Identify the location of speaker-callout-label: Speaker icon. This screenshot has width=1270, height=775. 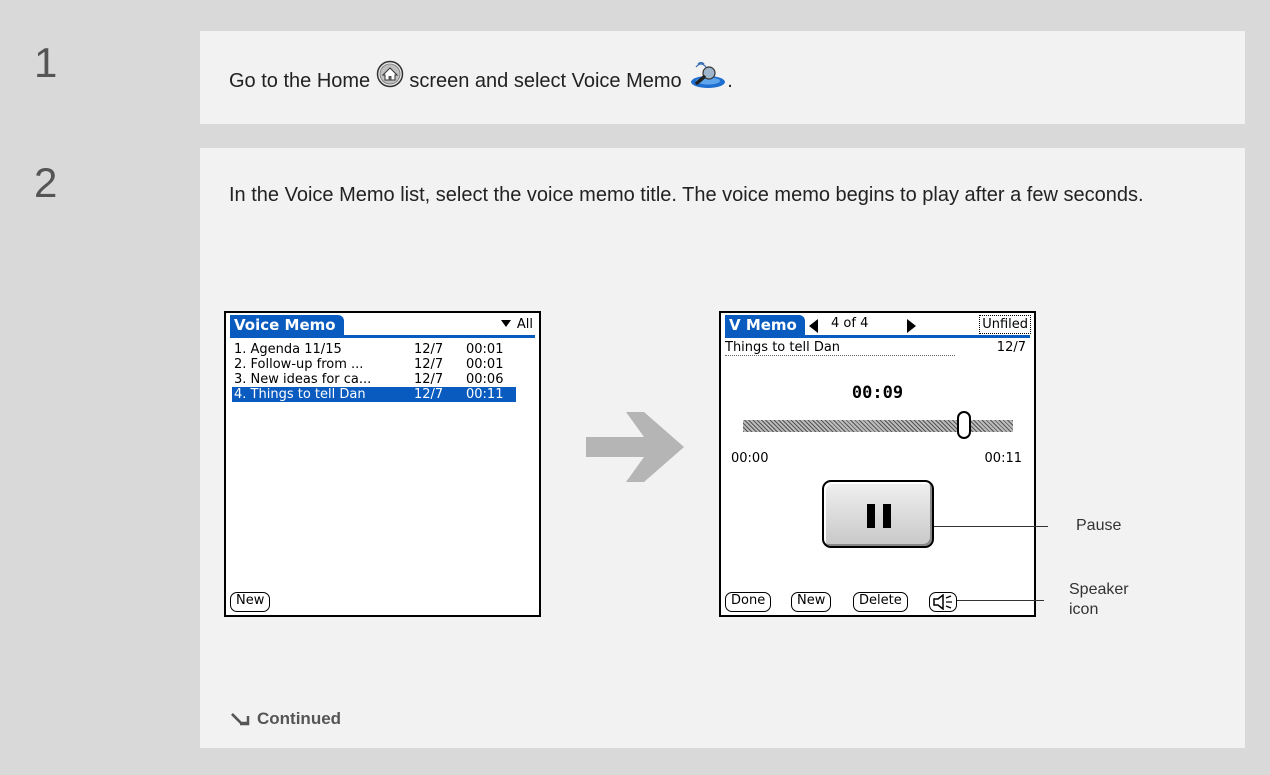
(1099, 600).